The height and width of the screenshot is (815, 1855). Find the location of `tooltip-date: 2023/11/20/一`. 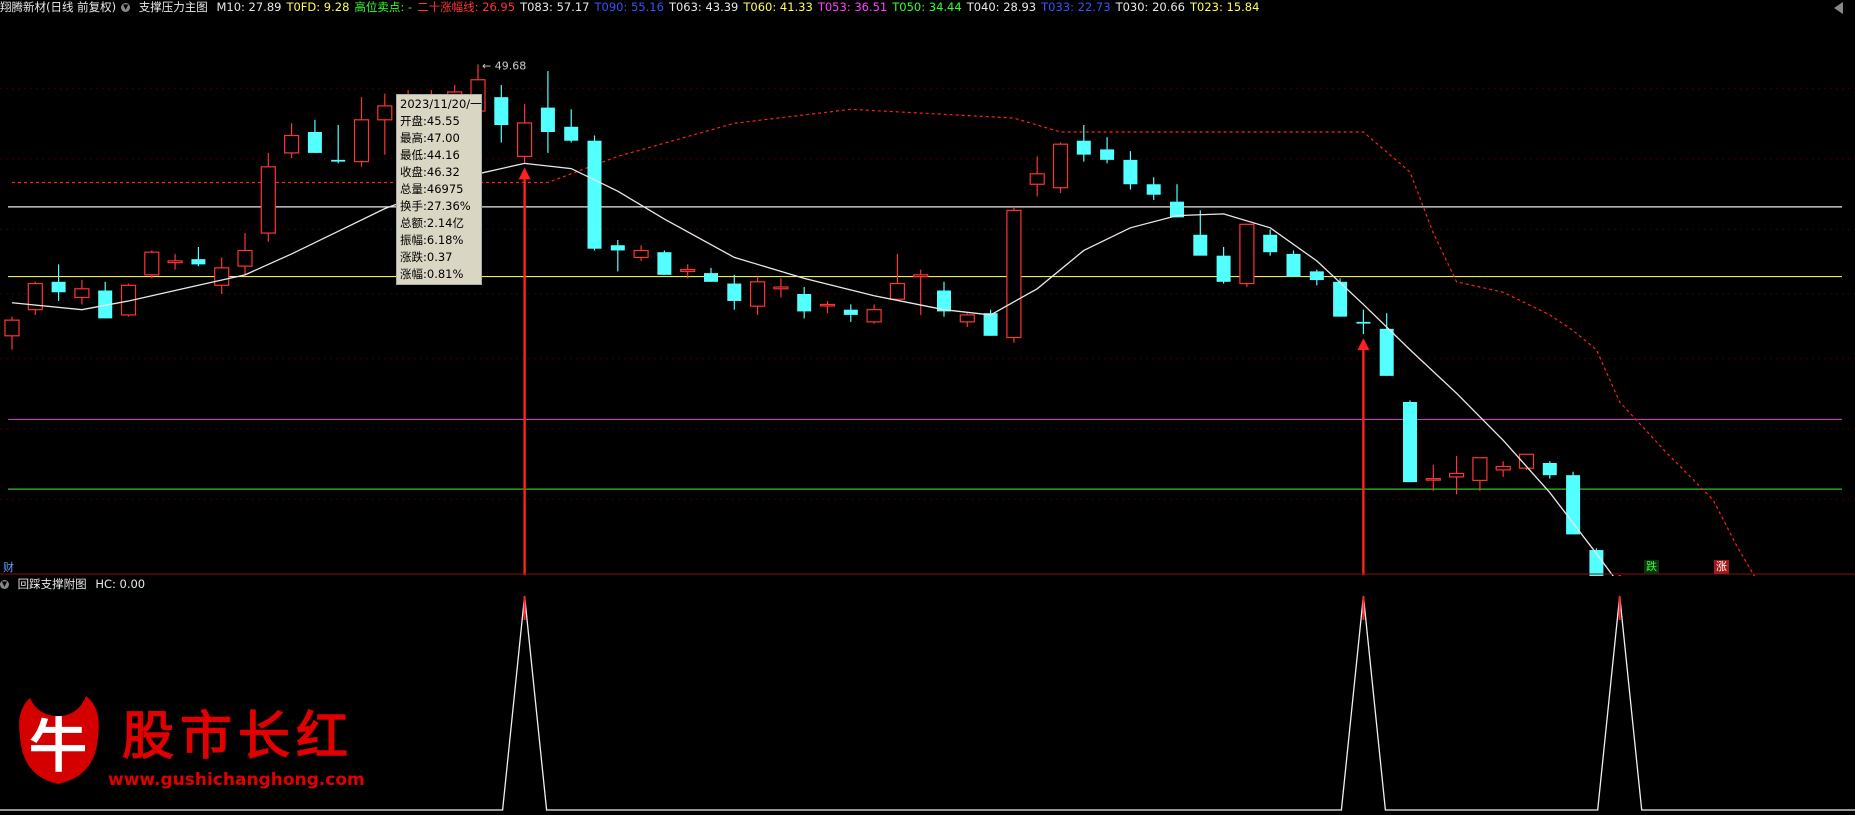

tooltip-date: 2023/11/20/一 is located at coordinates (441, 104).